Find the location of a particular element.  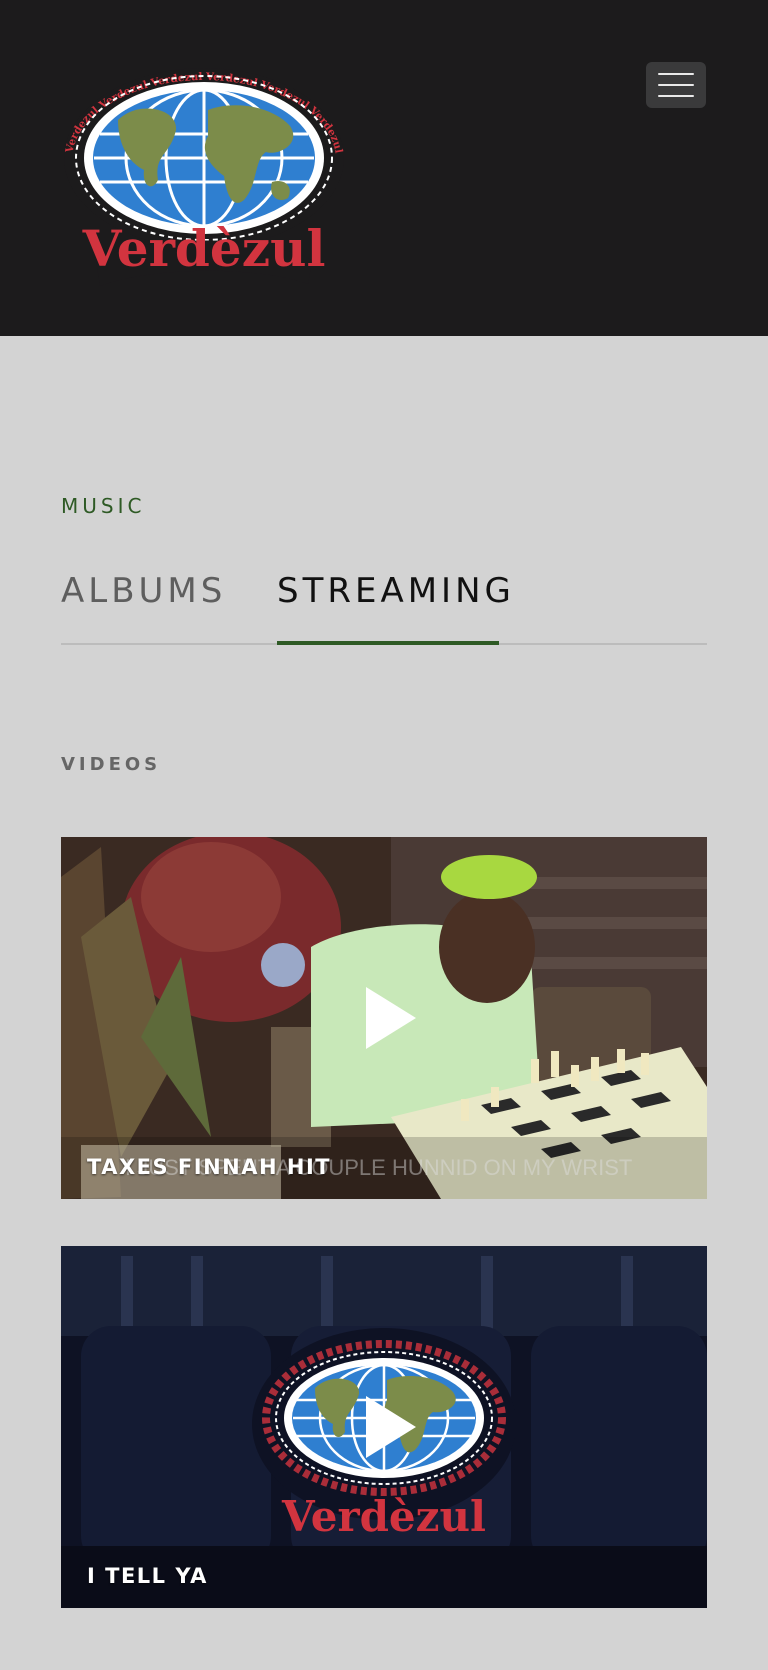

svg-text: Verdèzul is located at coordinates (383, 1516).